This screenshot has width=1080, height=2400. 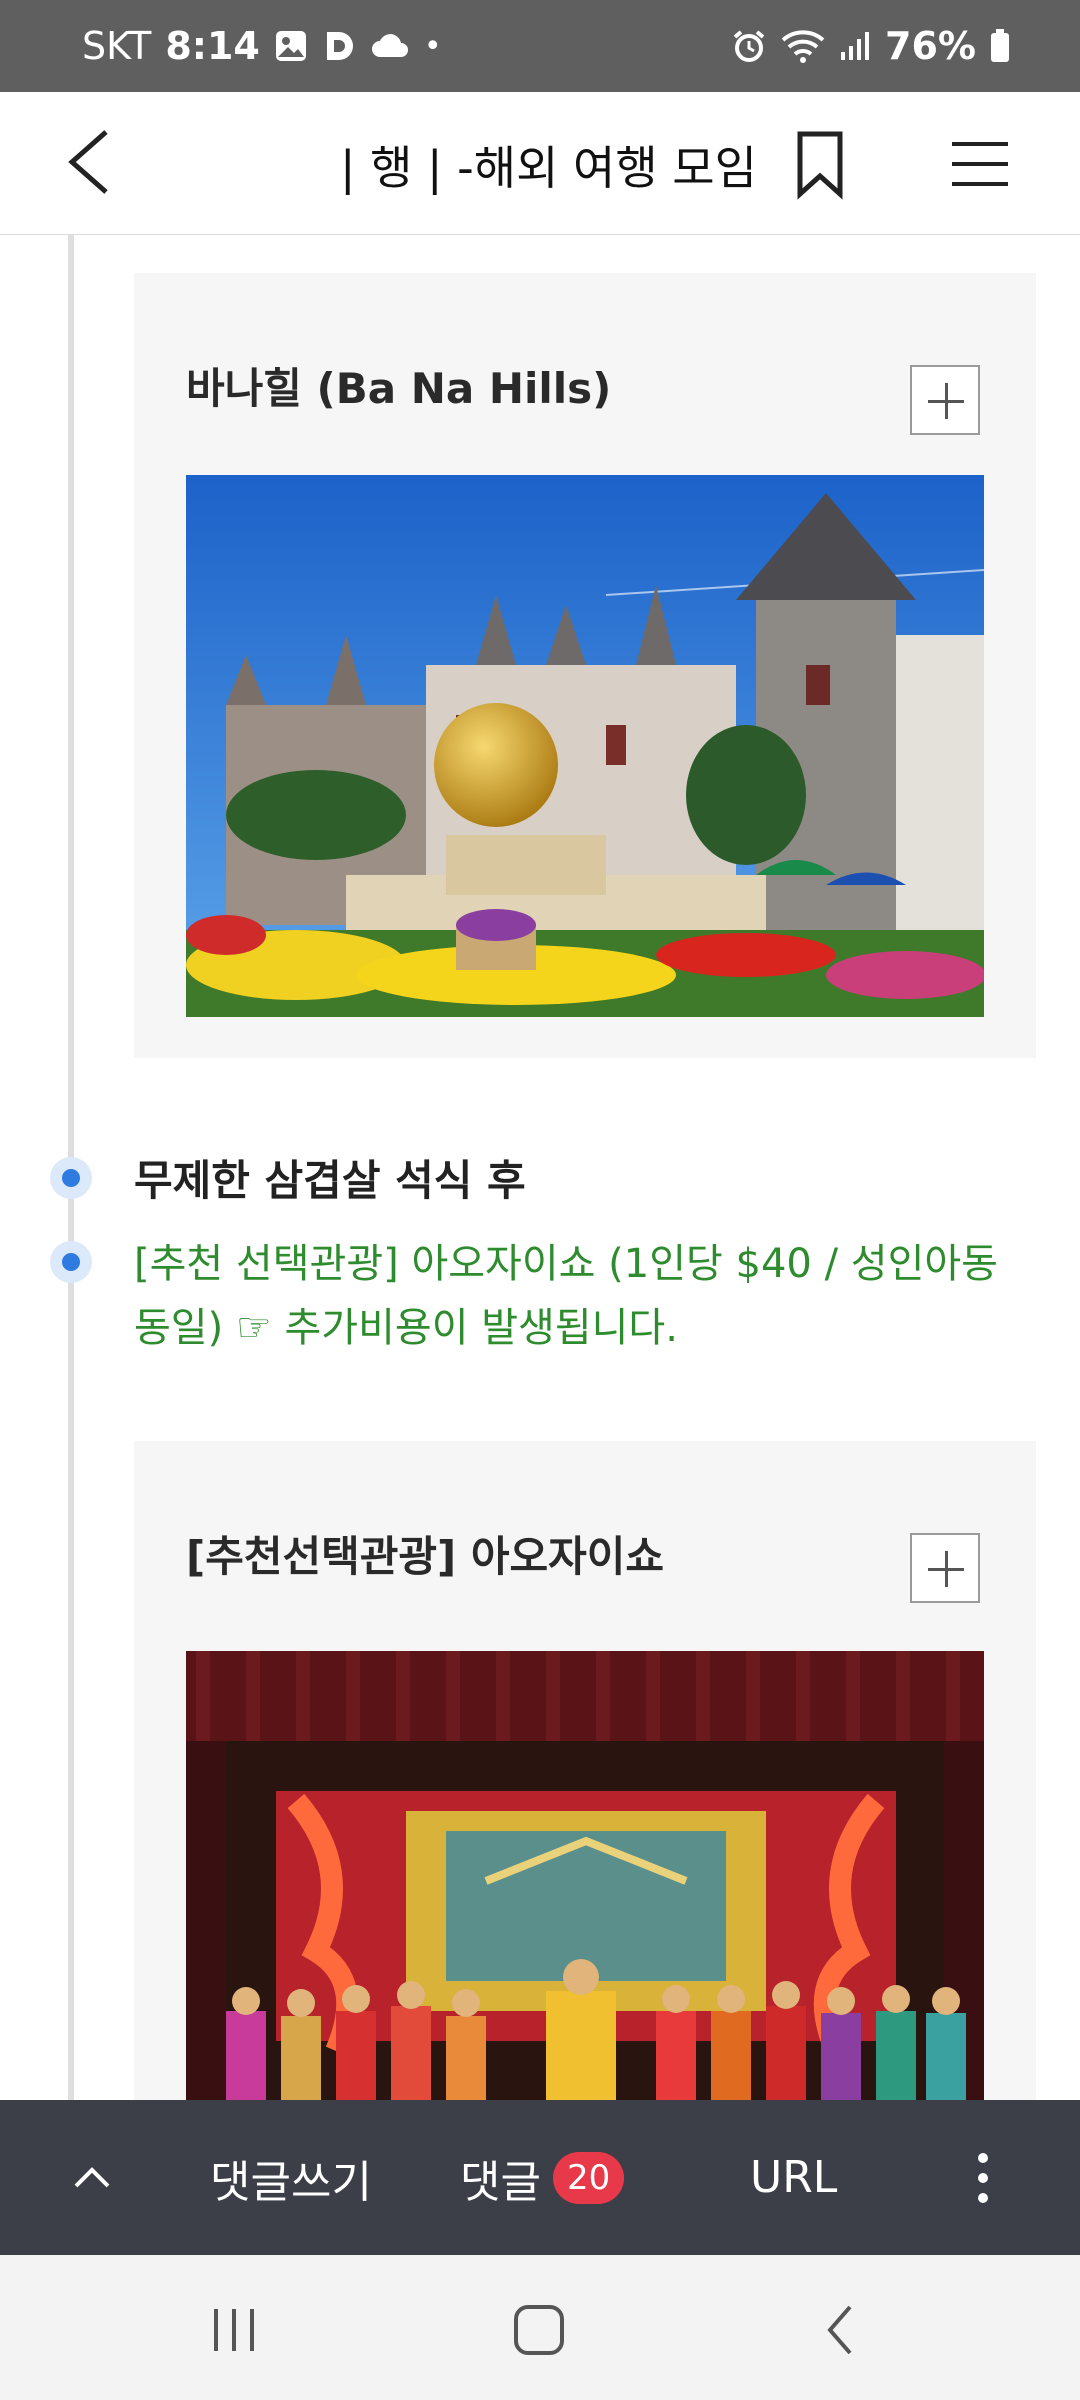 I want to click on timeline-item-optional-tour-line2: 동일) ☞ 추가비용이 발생됩니다., so click(x=406, y=1328).